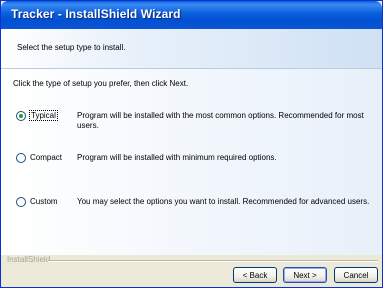  What do you see at coordinates (46, 157) in the screenshot?
I see `compact-label: Compact` at bounding box center [46, 157].